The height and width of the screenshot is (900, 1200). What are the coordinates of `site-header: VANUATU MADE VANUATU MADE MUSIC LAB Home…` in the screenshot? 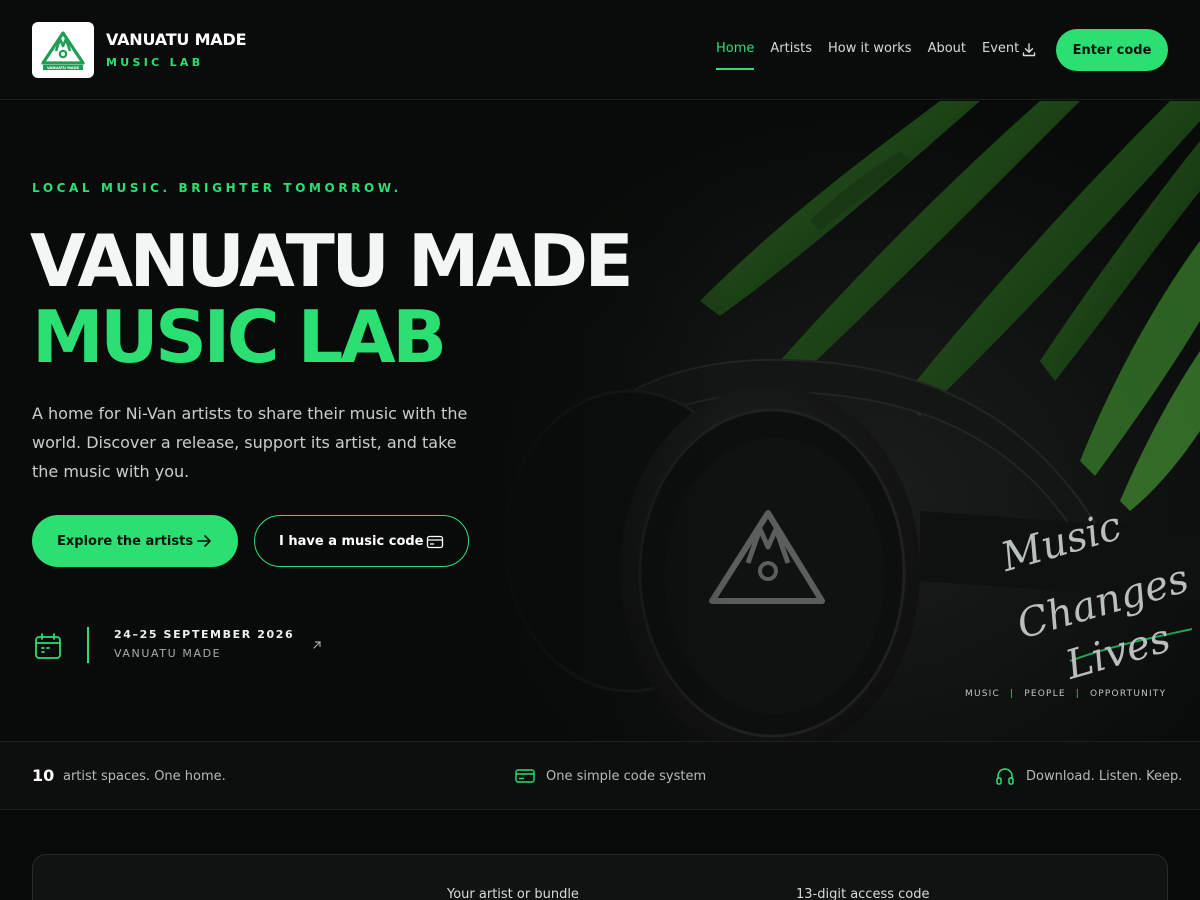 It's located at (600, 50).